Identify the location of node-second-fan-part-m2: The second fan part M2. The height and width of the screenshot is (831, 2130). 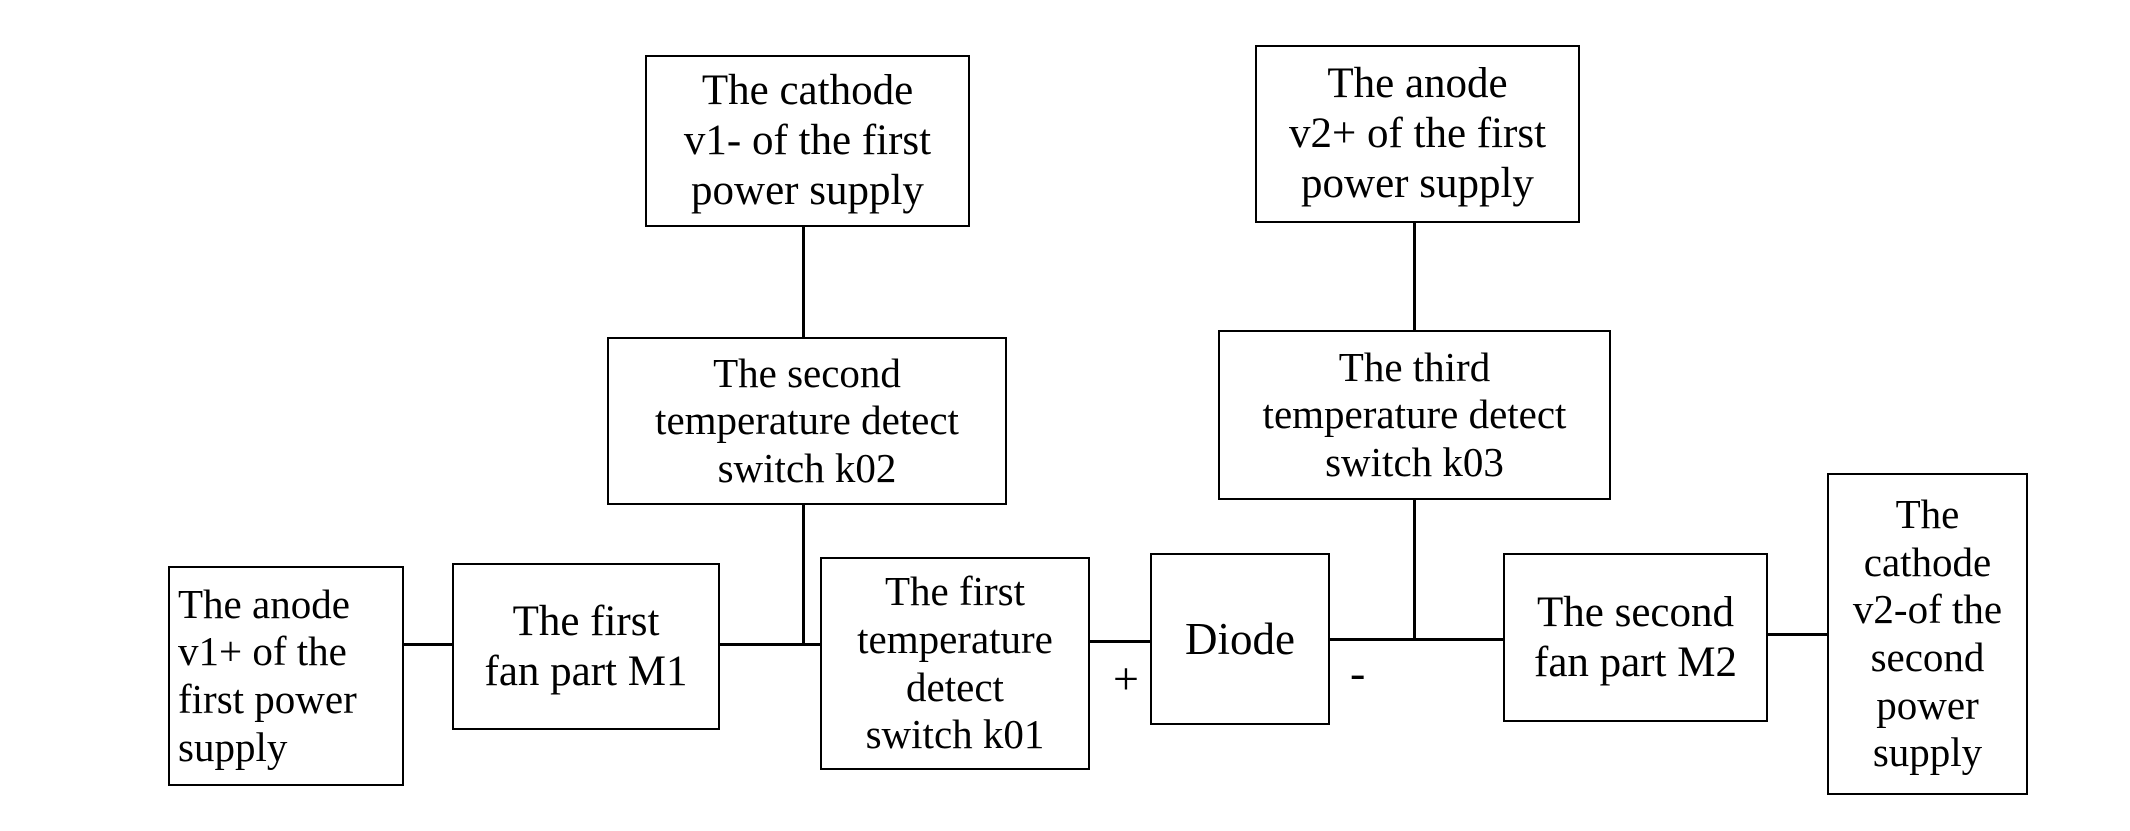
(1635, 637).